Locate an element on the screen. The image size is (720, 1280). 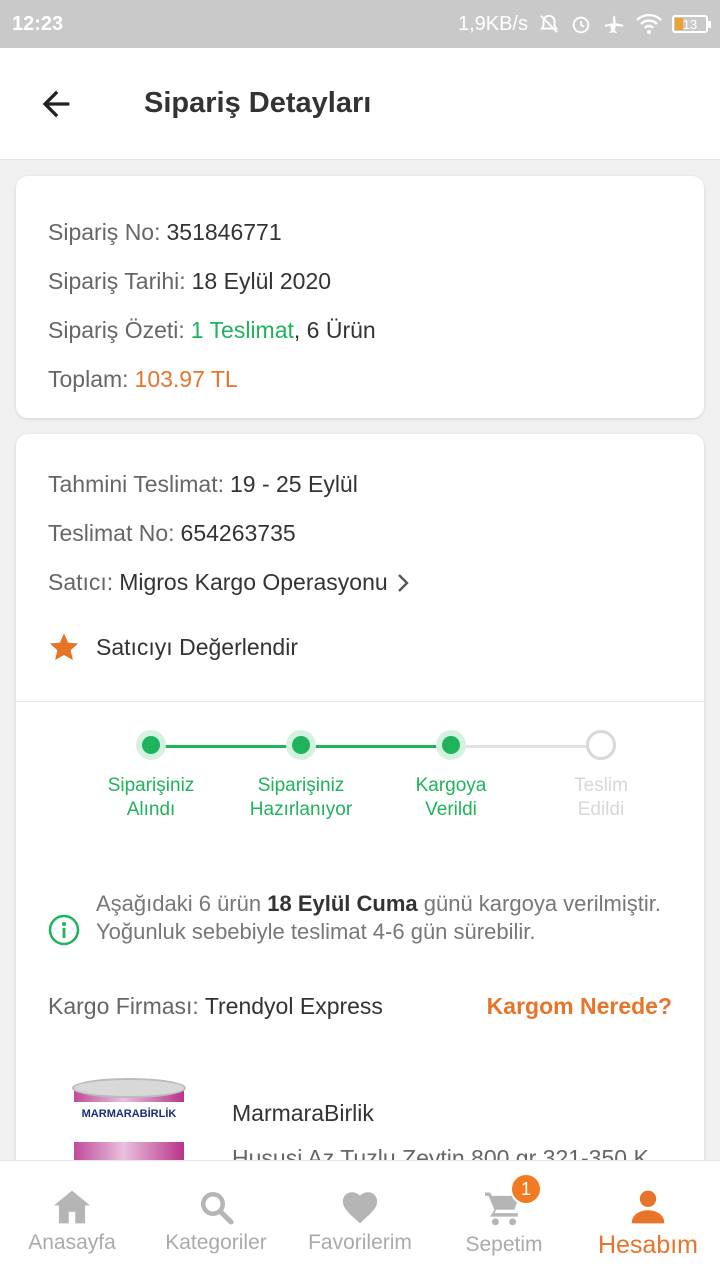
search-icon is located at coordinates (217, 1208).